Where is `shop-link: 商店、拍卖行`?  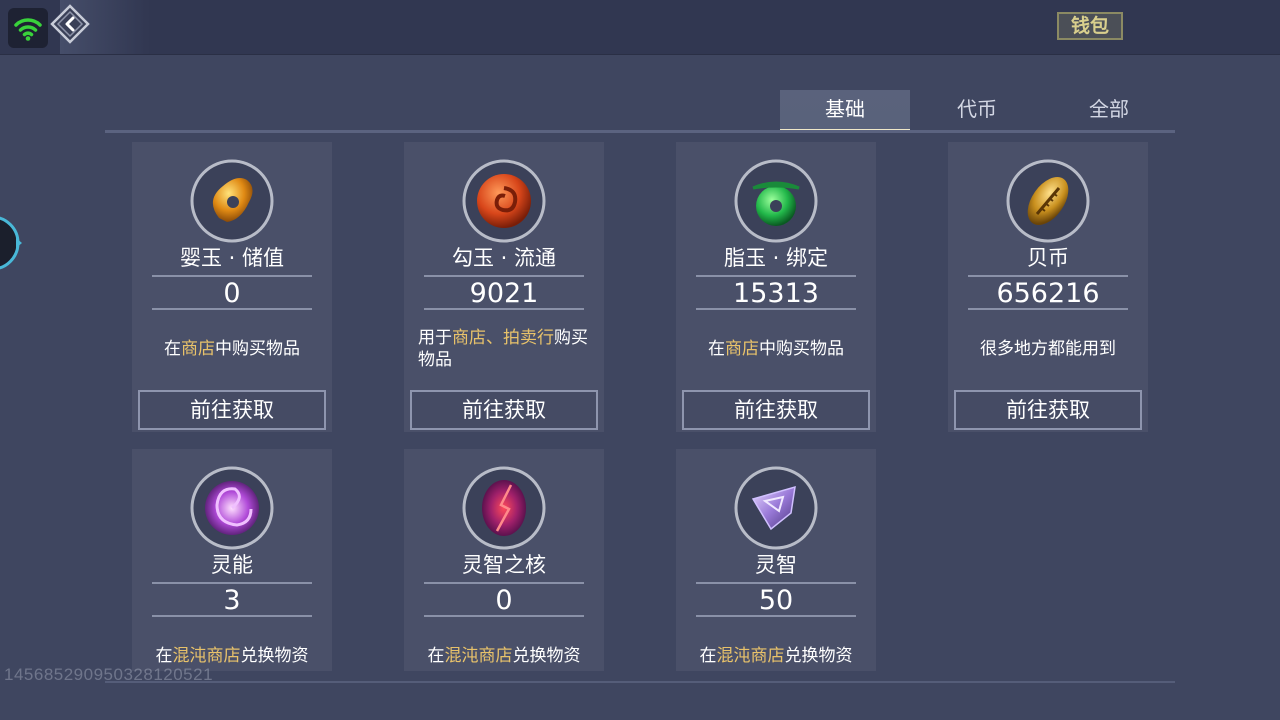
shop-link: 商店、拍卖行 is located at coordinates (503, 338).